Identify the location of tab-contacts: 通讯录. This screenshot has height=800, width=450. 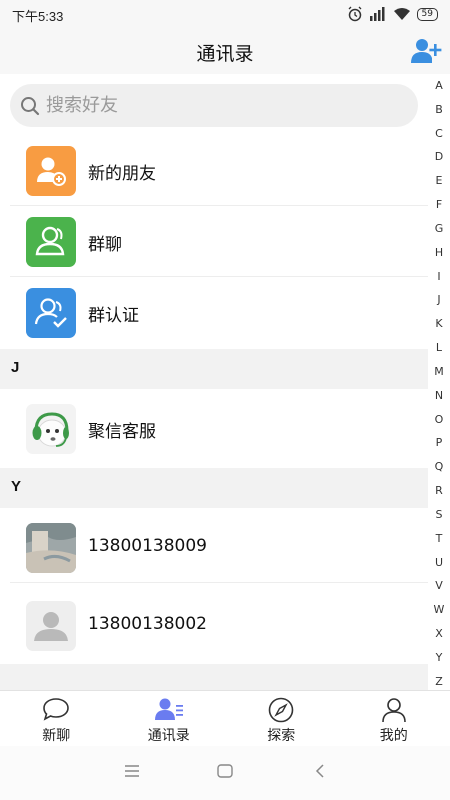
(169, 718).